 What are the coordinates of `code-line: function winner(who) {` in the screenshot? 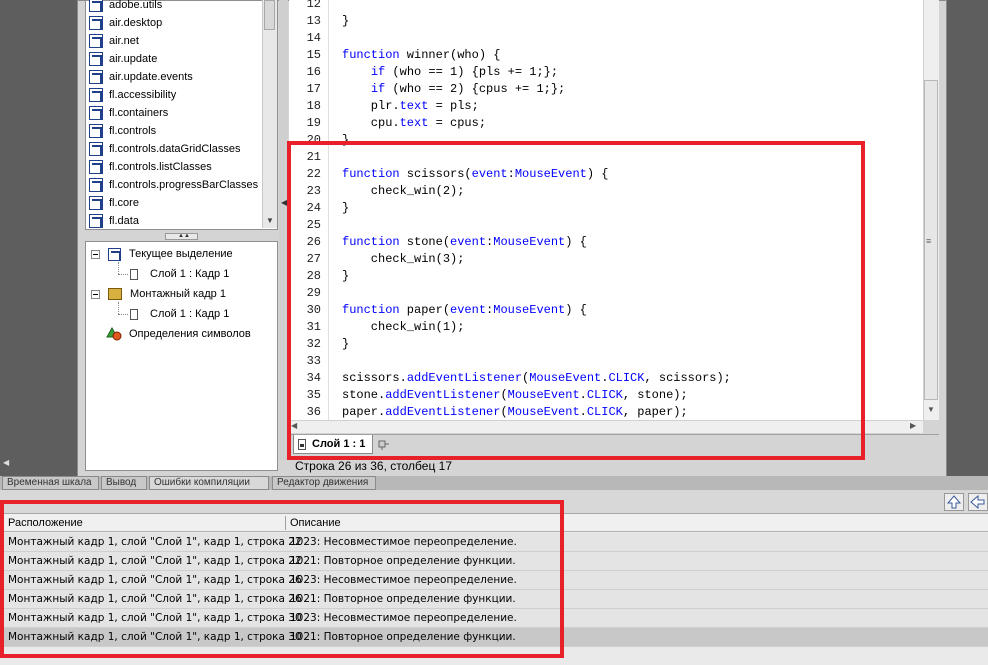 It's located at (421, 55).